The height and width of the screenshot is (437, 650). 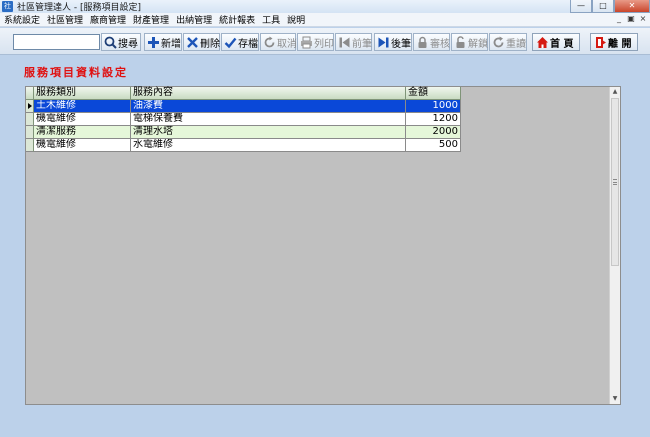 What do you see at coordinates (433, 132) in the screenshot?
I see `cell-amount: 2000` at bounding box center [433, 132].